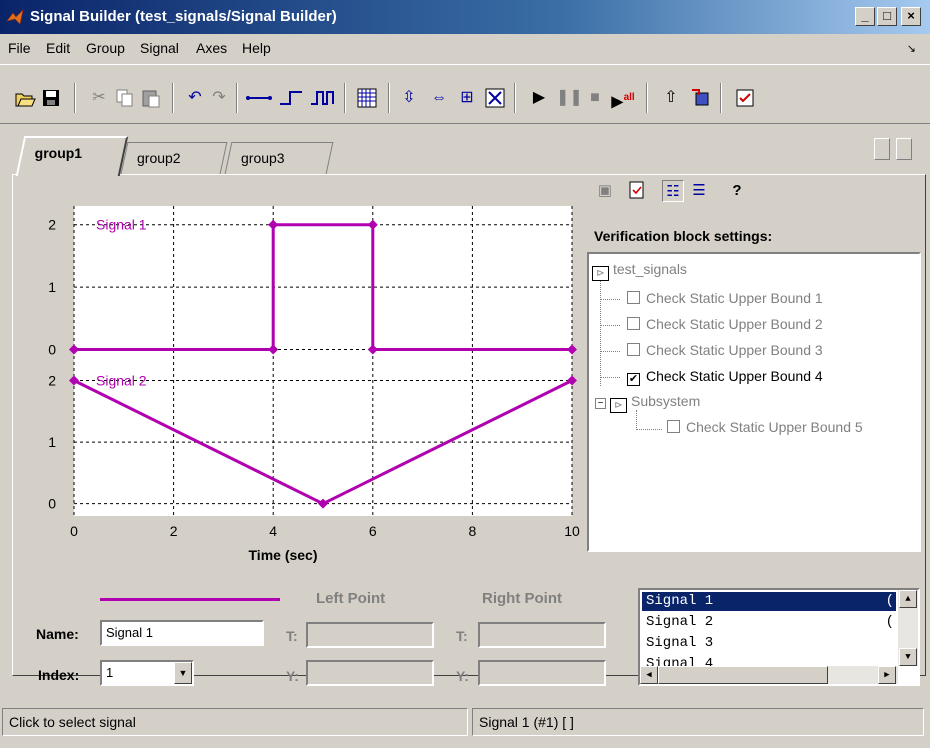  Describe the element at coordinates (734, 376) in the screenshot. I see `tree-item-label: Check Static Upper Bound 4` at that location.